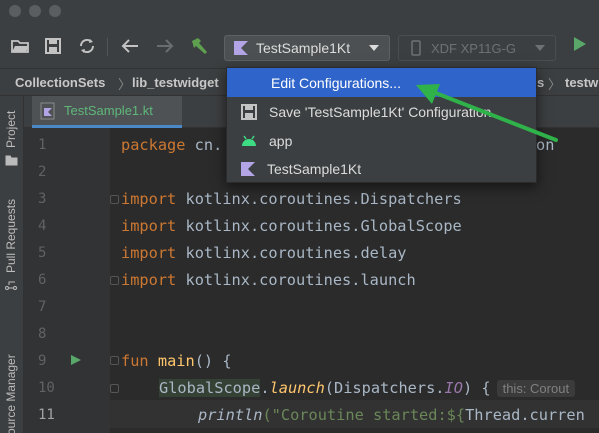  I want to click on inlay-hint: this: Corout, so click(536, 388).